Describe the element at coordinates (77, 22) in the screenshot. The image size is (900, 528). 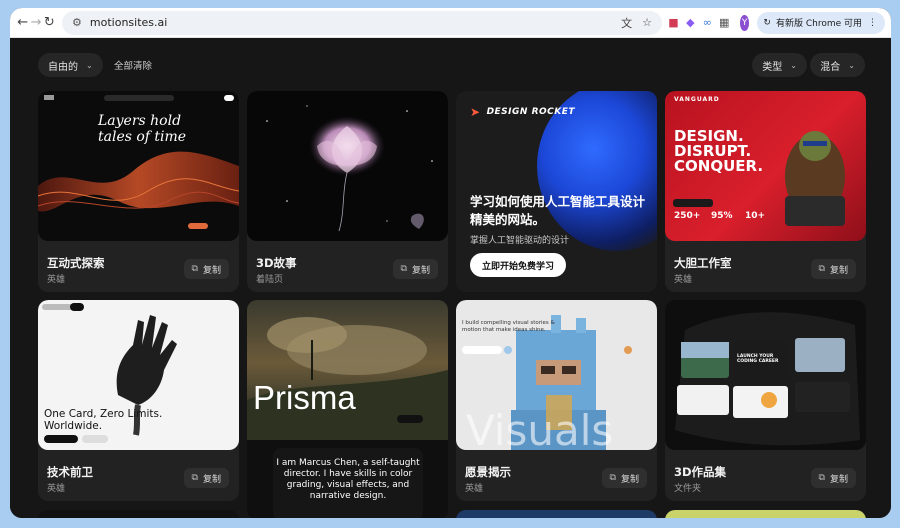
I see `site-settings-icon: ⚙` at that location.